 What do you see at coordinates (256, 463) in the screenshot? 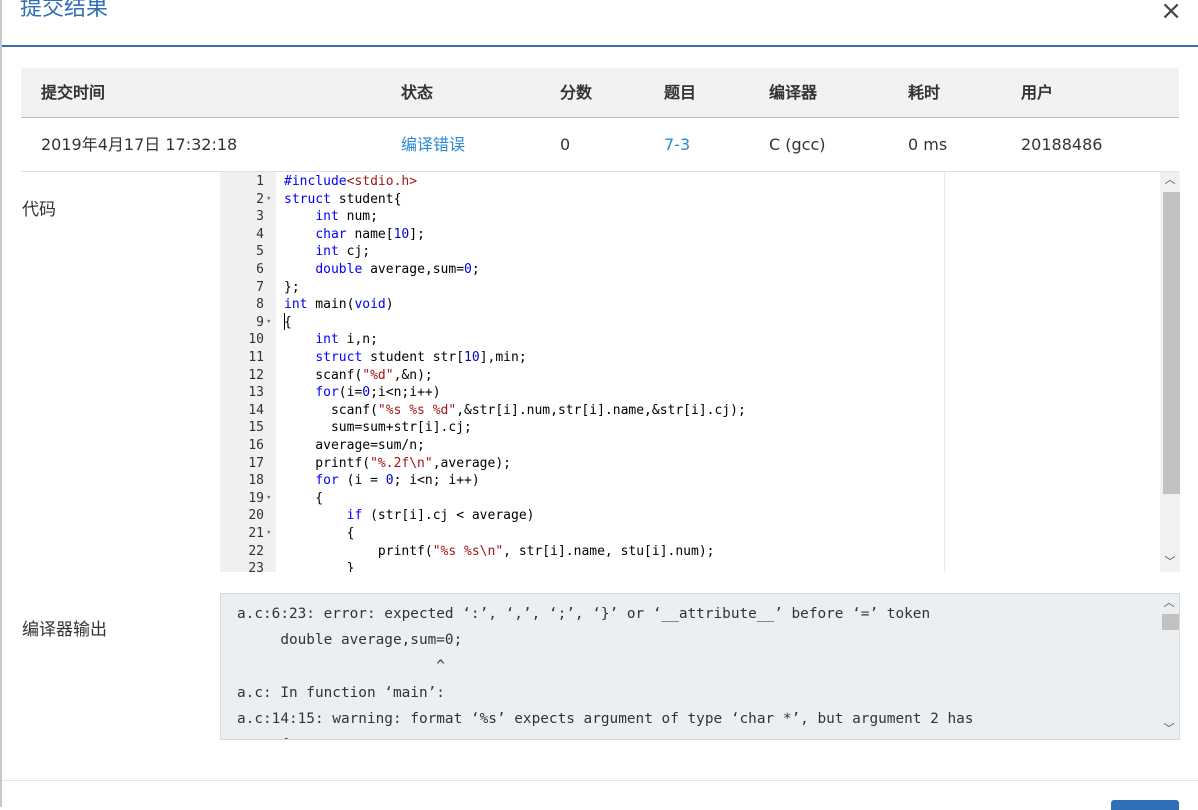
I see `line-number: 17` at bounding box center [256, 463].